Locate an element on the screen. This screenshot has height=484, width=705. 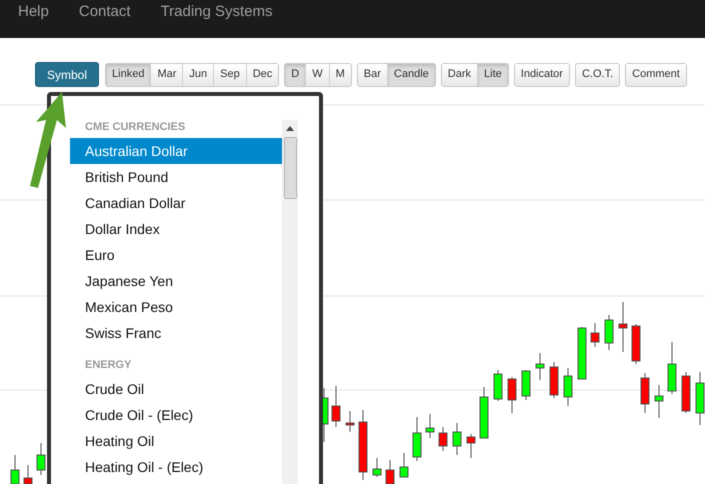
toolbar-button: Dark is located at coordinates (460, 75).